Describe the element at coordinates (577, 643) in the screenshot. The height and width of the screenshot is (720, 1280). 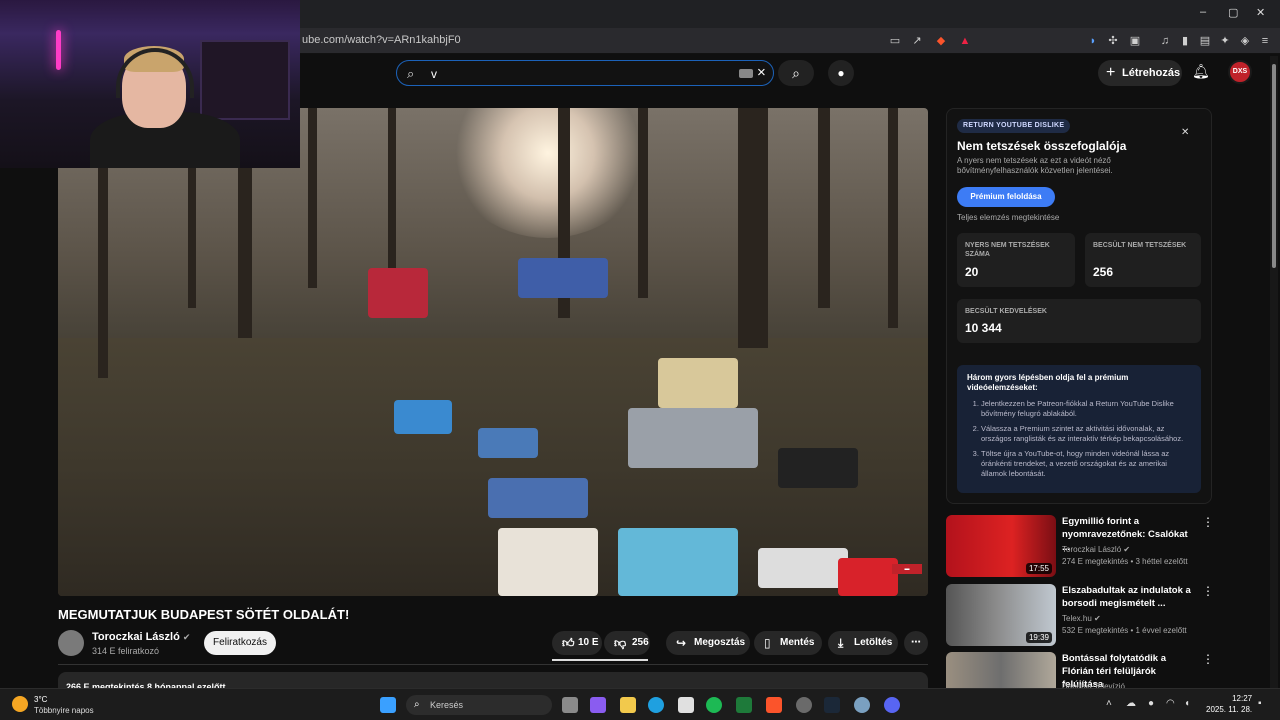
I see `like-button: 👍︎ 10 E` at that location.